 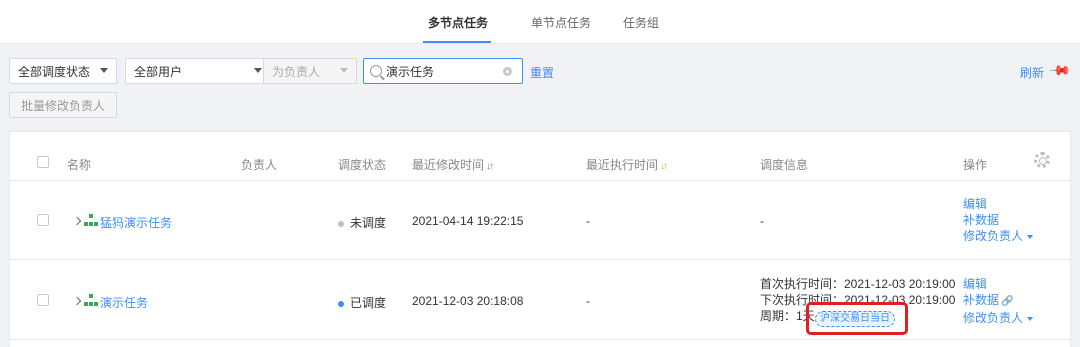 I want to click on task-name-link: 猛犸演示任务, so click(x=136, y=222).